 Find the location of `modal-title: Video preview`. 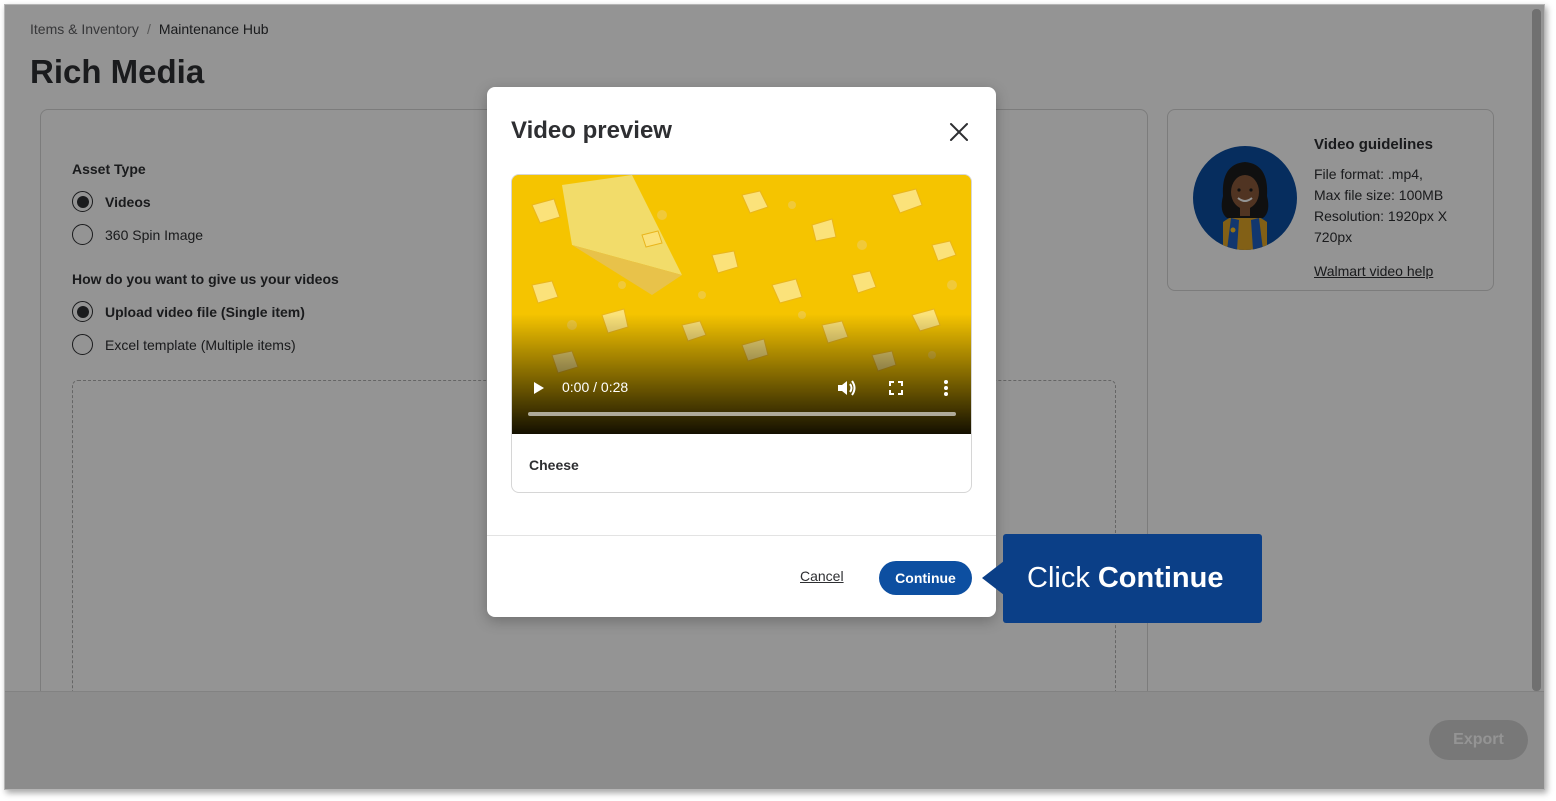

modal-title: Video preview is located at coordinates (591, 130).